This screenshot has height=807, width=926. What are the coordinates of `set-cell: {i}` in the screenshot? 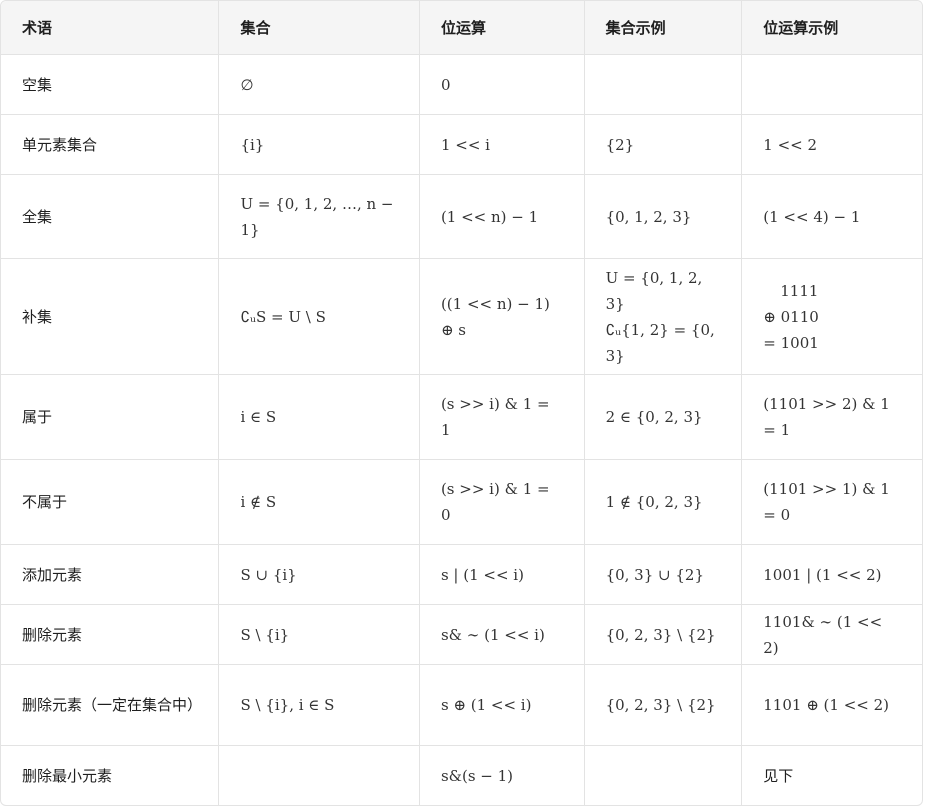 It's located at (319, 145).